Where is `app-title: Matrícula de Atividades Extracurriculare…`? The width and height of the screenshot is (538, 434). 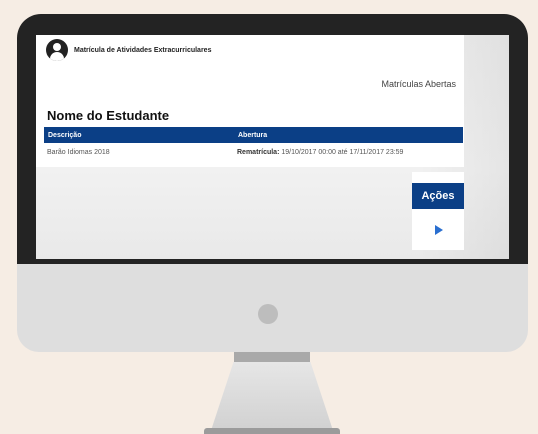 app-title: Matrícula de Atividades Extracurriculare… is located at coordinates (143, 50).